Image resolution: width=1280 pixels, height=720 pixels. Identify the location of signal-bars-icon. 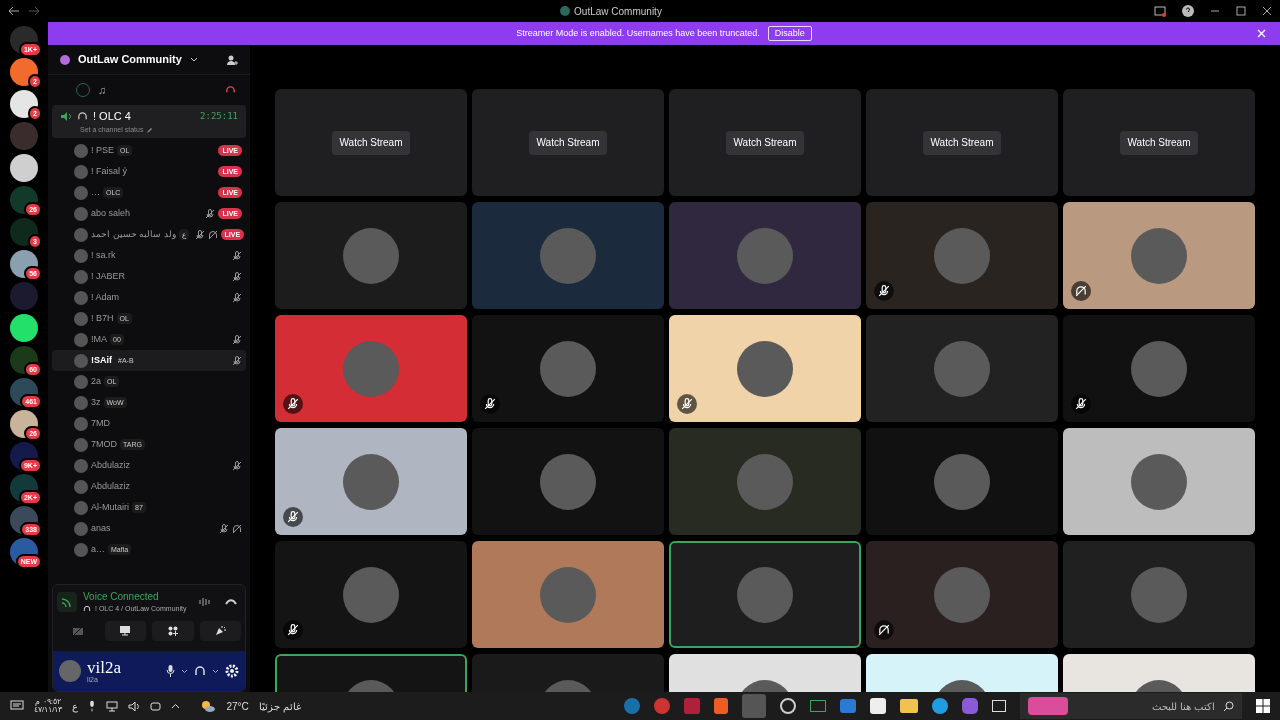
(67, 601).